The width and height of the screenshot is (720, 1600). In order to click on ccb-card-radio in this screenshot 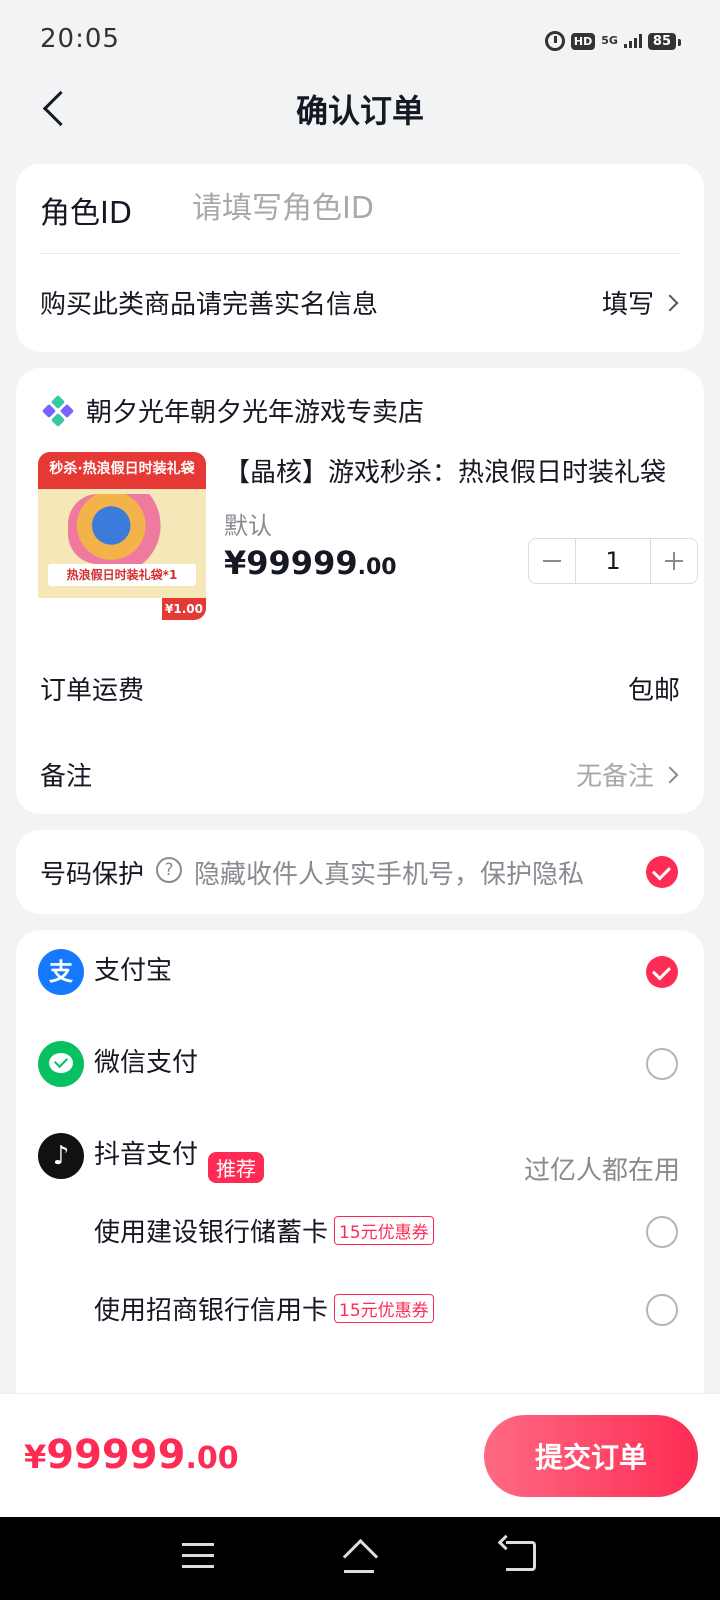, I will do `click(662, 1232)`.